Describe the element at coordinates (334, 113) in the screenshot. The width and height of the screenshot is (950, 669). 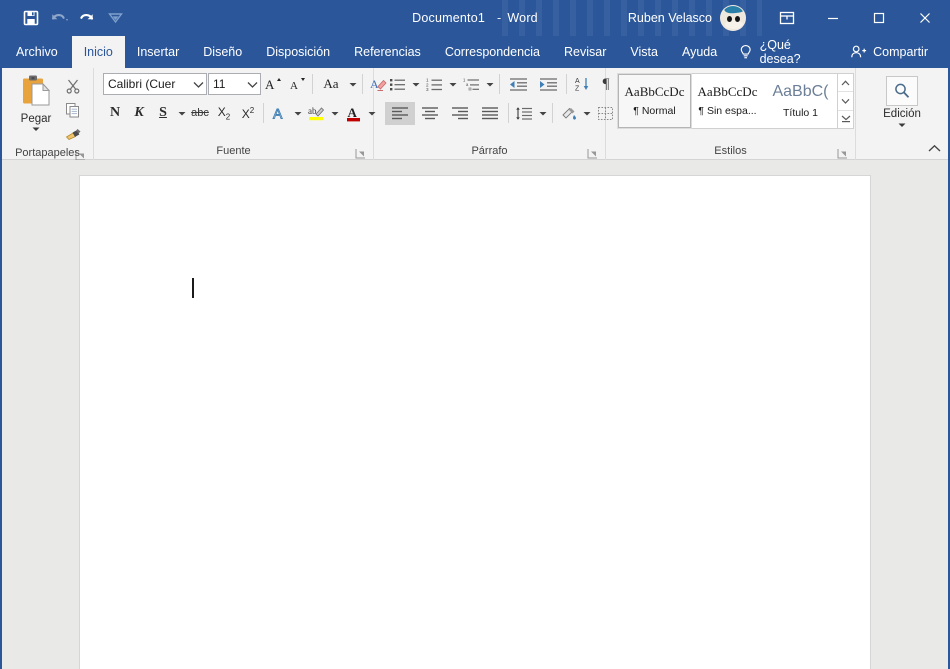
I see `highlight-dropdown` at that location.